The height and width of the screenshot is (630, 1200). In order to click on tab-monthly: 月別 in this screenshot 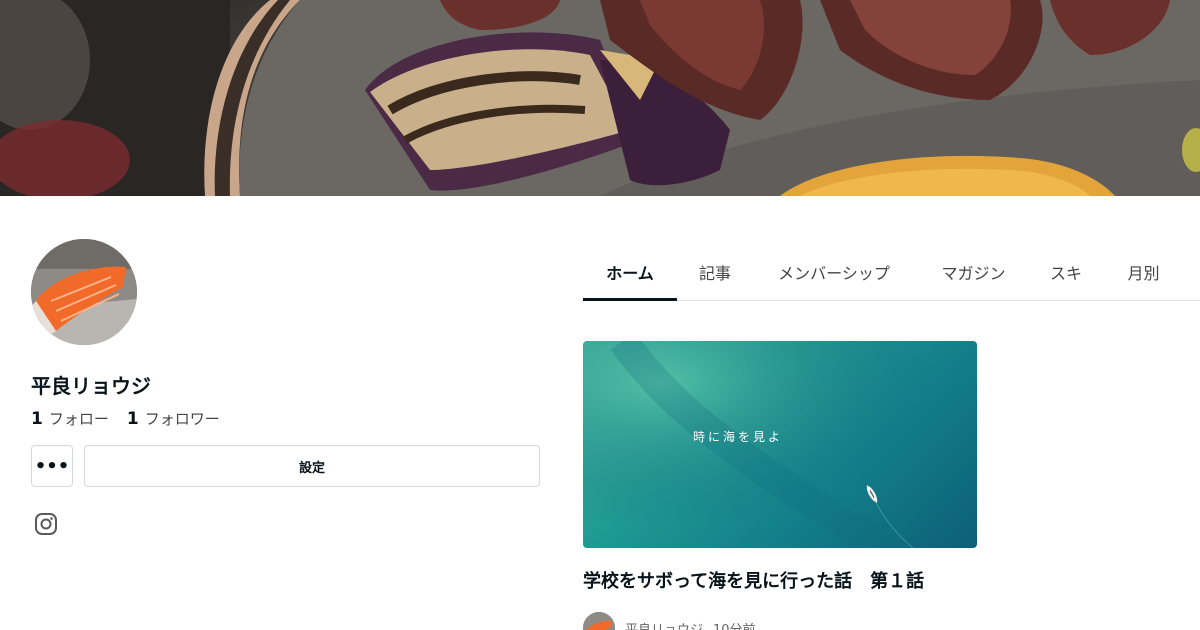, I will do `click(1143, 272)`.